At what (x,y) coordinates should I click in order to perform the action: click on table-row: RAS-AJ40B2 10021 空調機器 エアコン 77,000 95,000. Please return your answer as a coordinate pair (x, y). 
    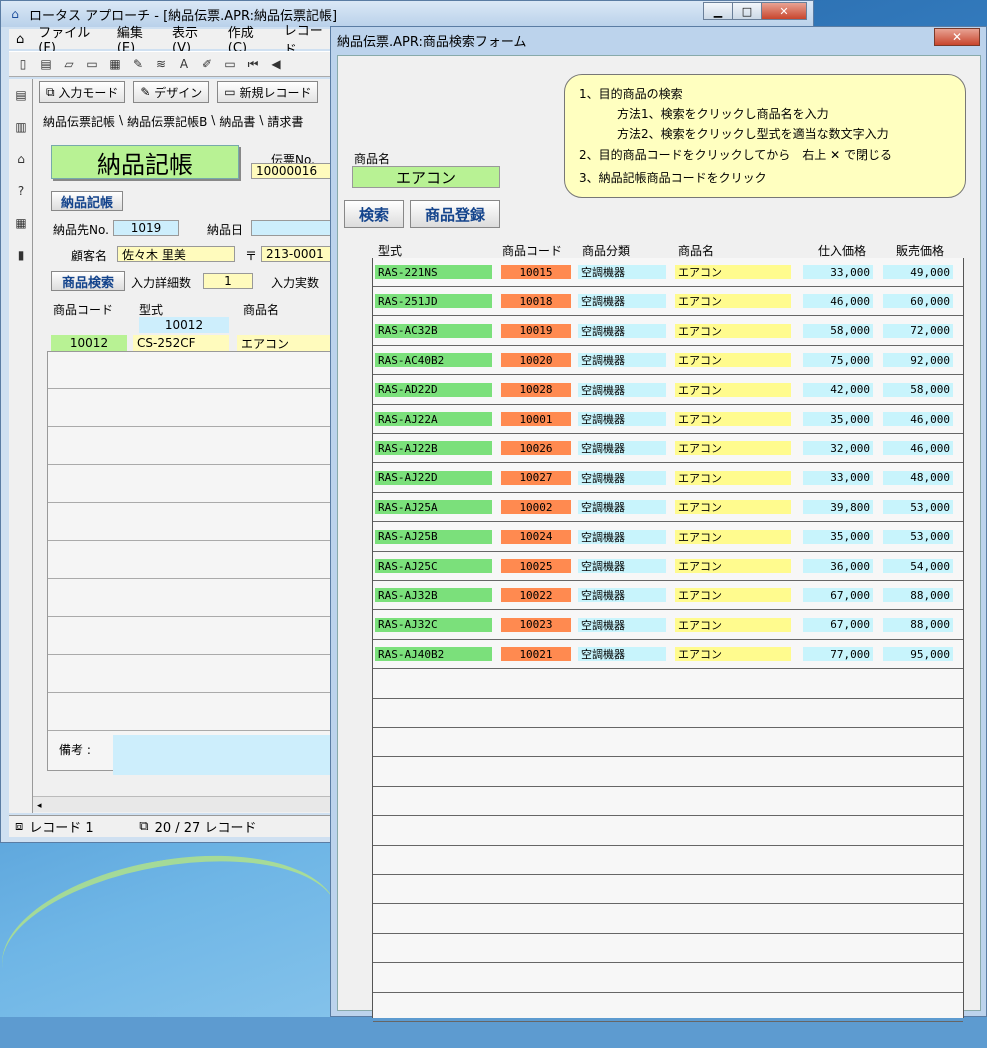
    Looking at the image, I should click on (668, 655).